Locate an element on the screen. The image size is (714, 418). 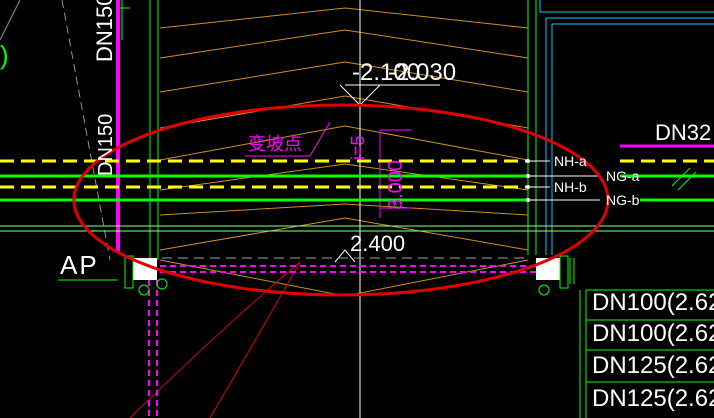
pipe-label-nh-a: NH-a is located at coordinates (570, 161).